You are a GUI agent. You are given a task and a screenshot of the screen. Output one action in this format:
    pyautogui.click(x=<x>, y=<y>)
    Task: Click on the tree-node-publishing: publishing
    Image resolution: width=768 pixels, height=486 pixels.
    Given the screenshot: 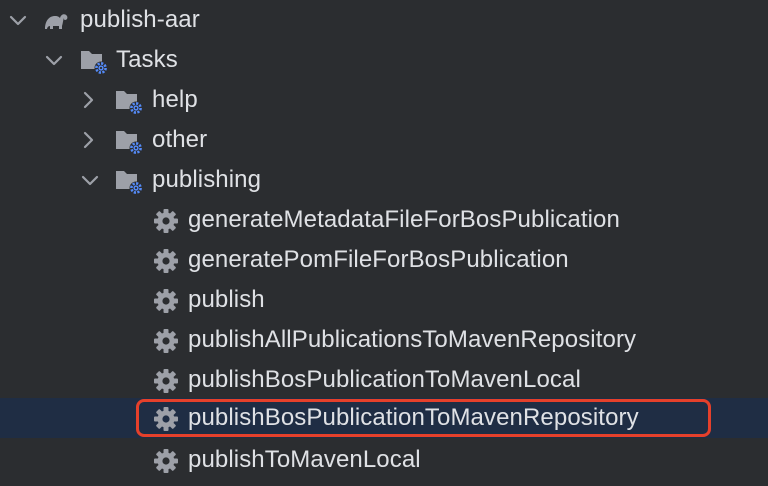 What is the action you would take?
    pyautogui.click(x=384, y=180)
    